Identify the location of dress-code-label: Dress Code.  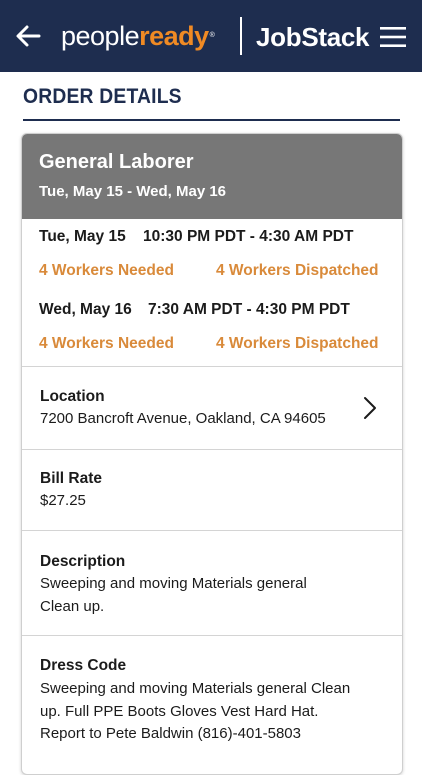
(83, 665).